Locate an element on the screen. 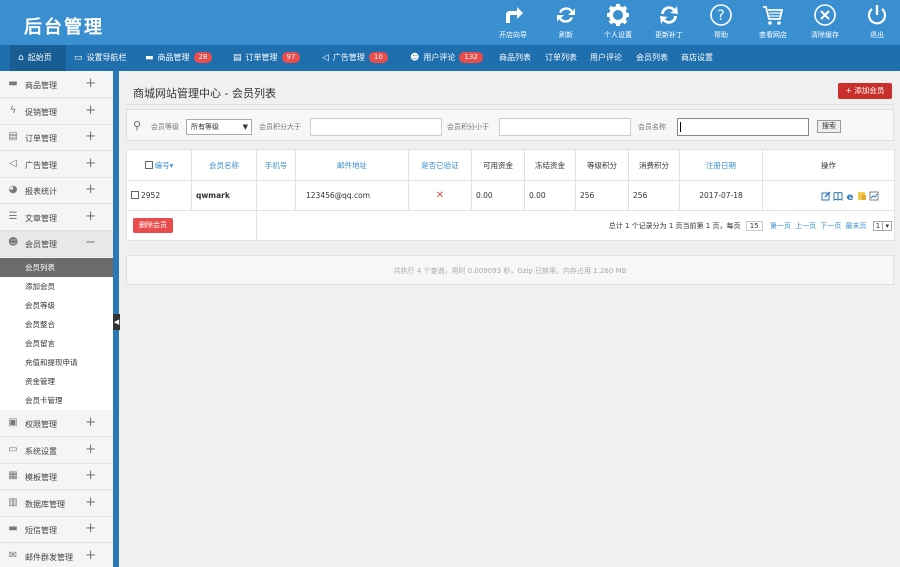 Image resolution: width=900 pixels, height=567 pixels. toolbar-help-button: ? 帮助 is located at coordinates (721, 21).